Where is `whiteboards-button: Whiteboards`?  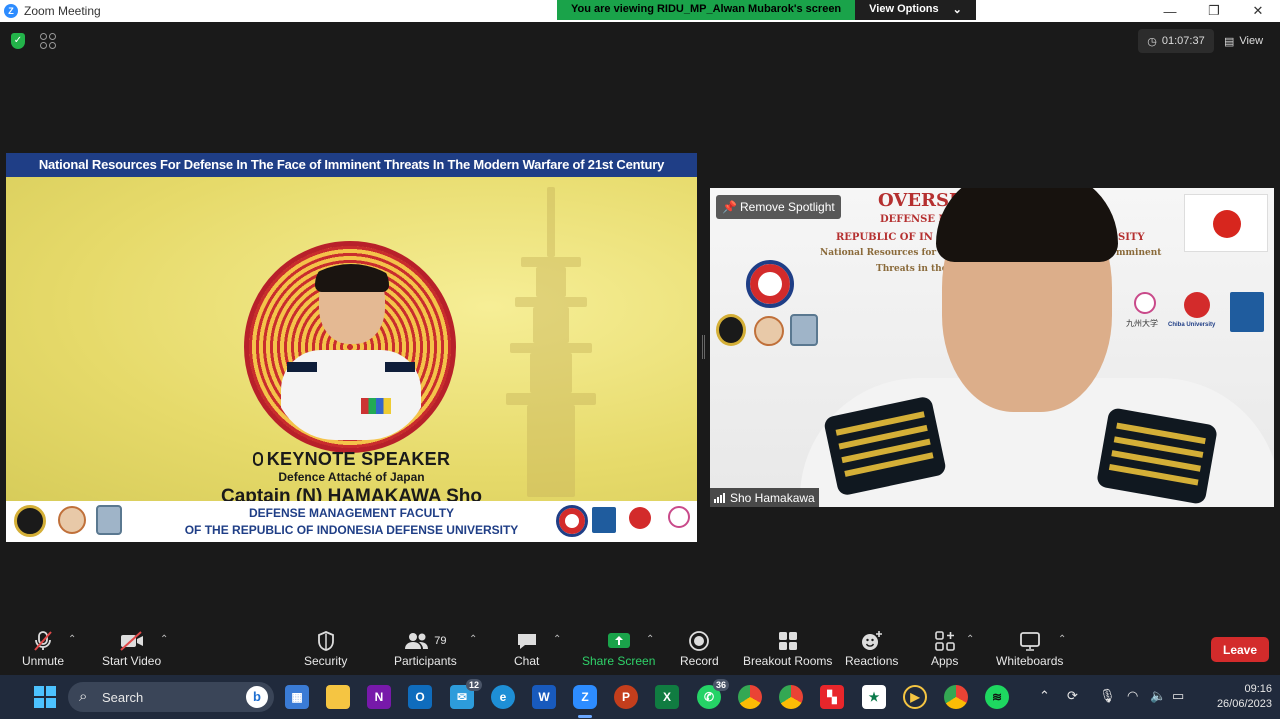 whiteboards-button: Whiteboards is located at coordinates (1029, 648).